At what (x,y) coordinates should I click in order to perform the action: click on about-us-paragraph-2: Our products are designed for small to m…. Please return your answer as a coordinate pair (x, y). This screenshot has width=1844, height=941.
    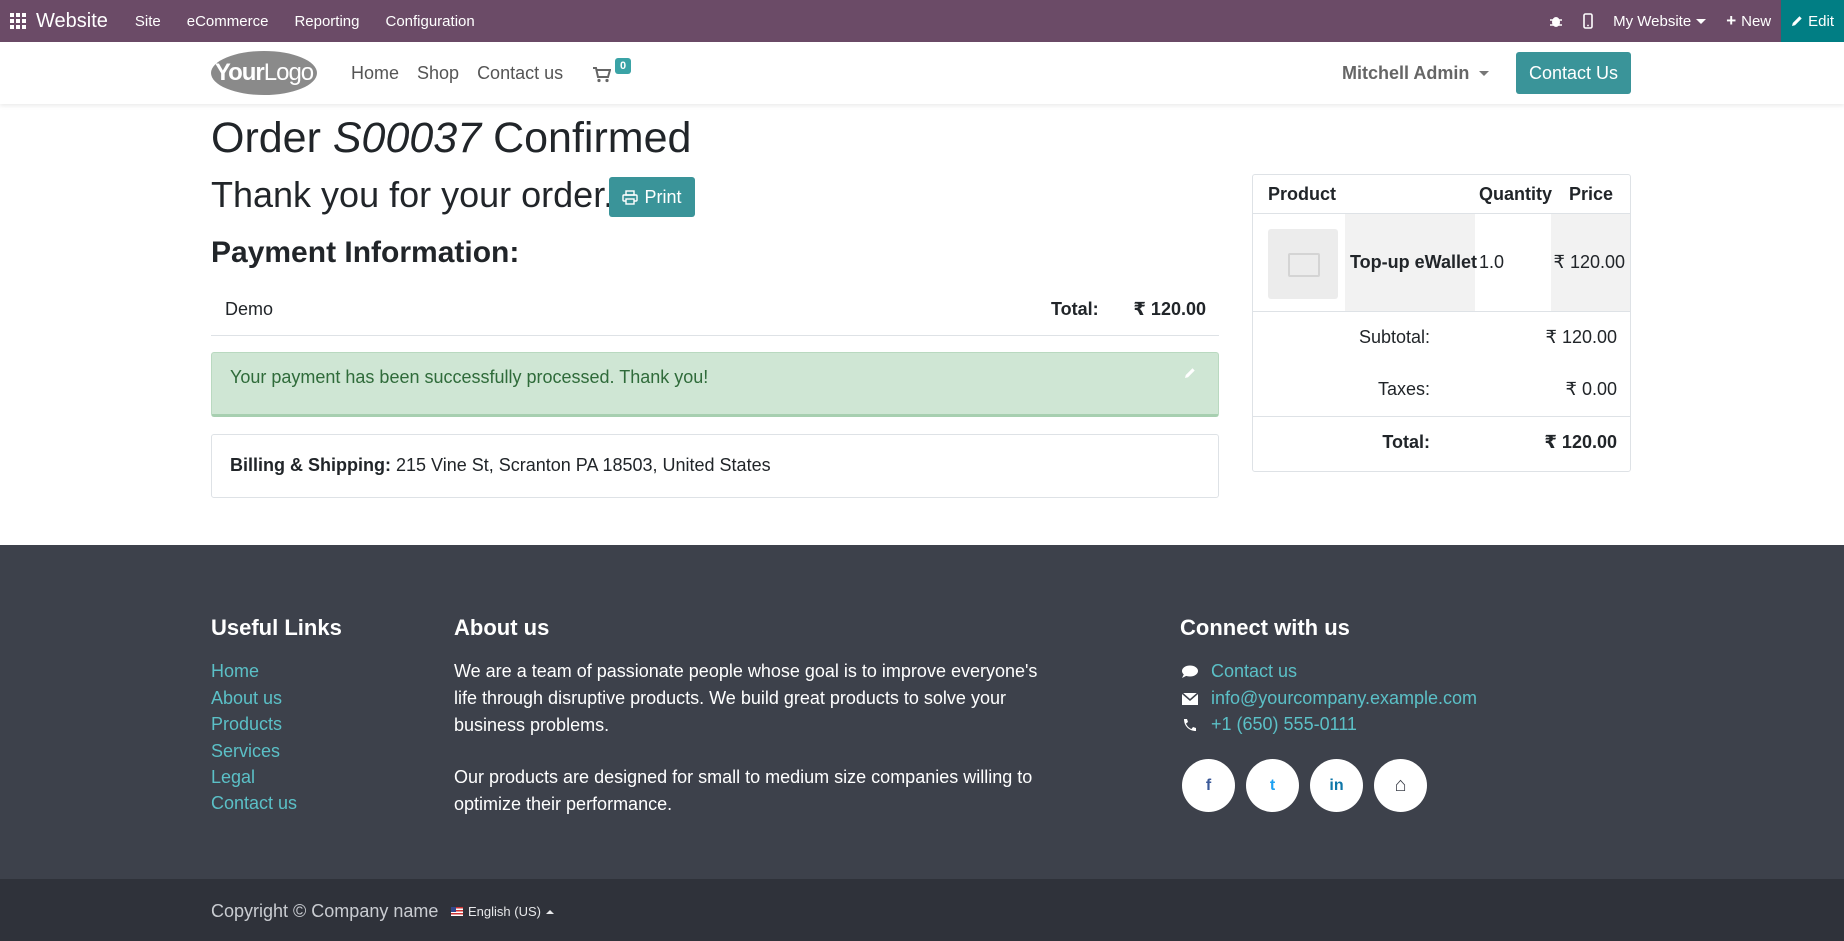
    Looking at the image, I should click on (743, 791).